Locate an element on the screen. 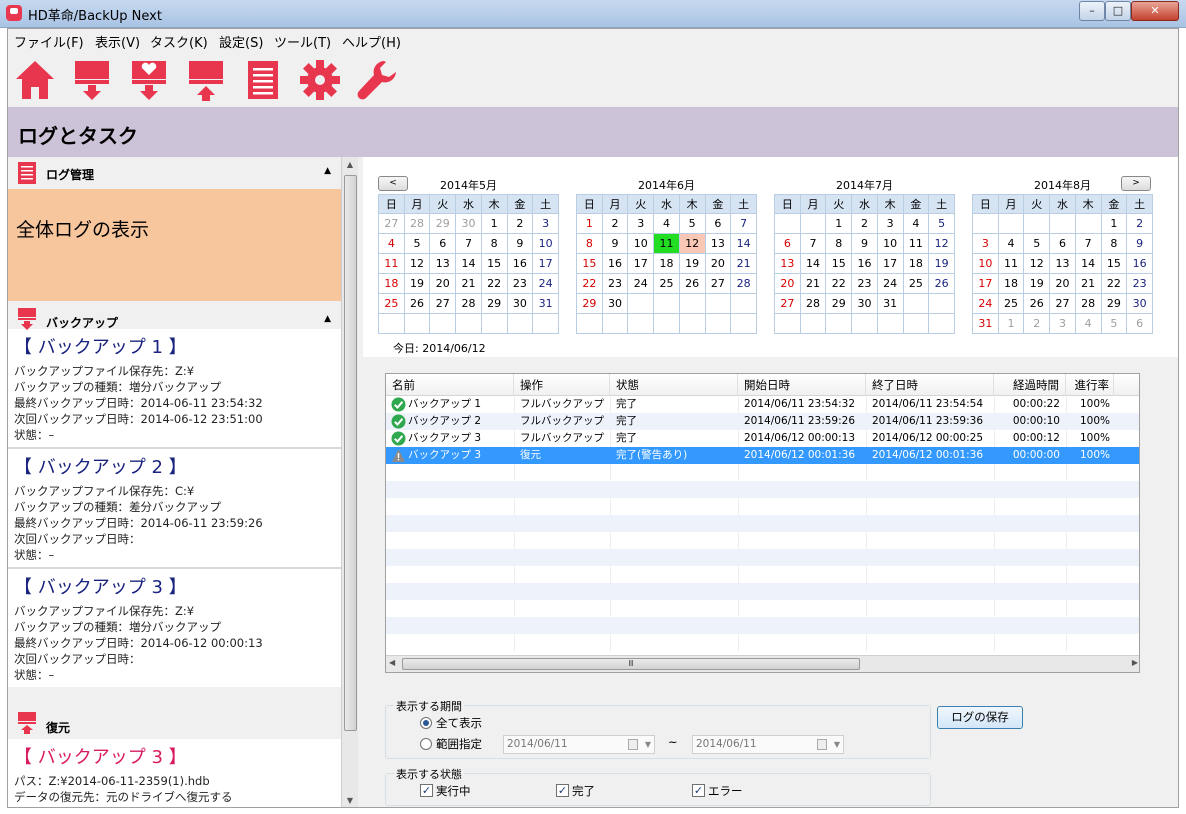  favorite-backup-icon is located at coordinates (149, 80).